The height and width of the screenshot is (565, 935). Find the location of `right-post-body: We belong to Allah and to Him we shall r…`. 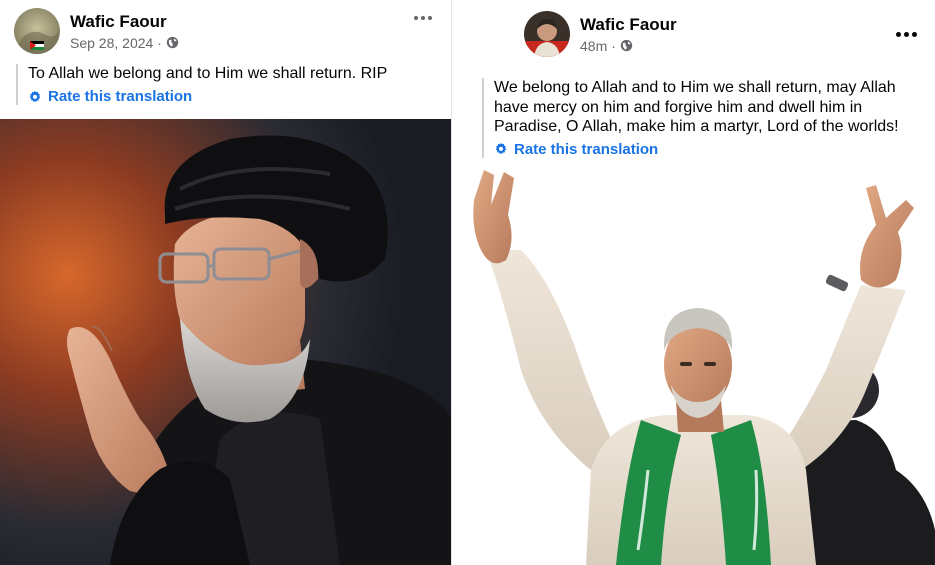

right-post-body: We belong to Allah and to Him we shall r… is located at coordinates (702, 118).